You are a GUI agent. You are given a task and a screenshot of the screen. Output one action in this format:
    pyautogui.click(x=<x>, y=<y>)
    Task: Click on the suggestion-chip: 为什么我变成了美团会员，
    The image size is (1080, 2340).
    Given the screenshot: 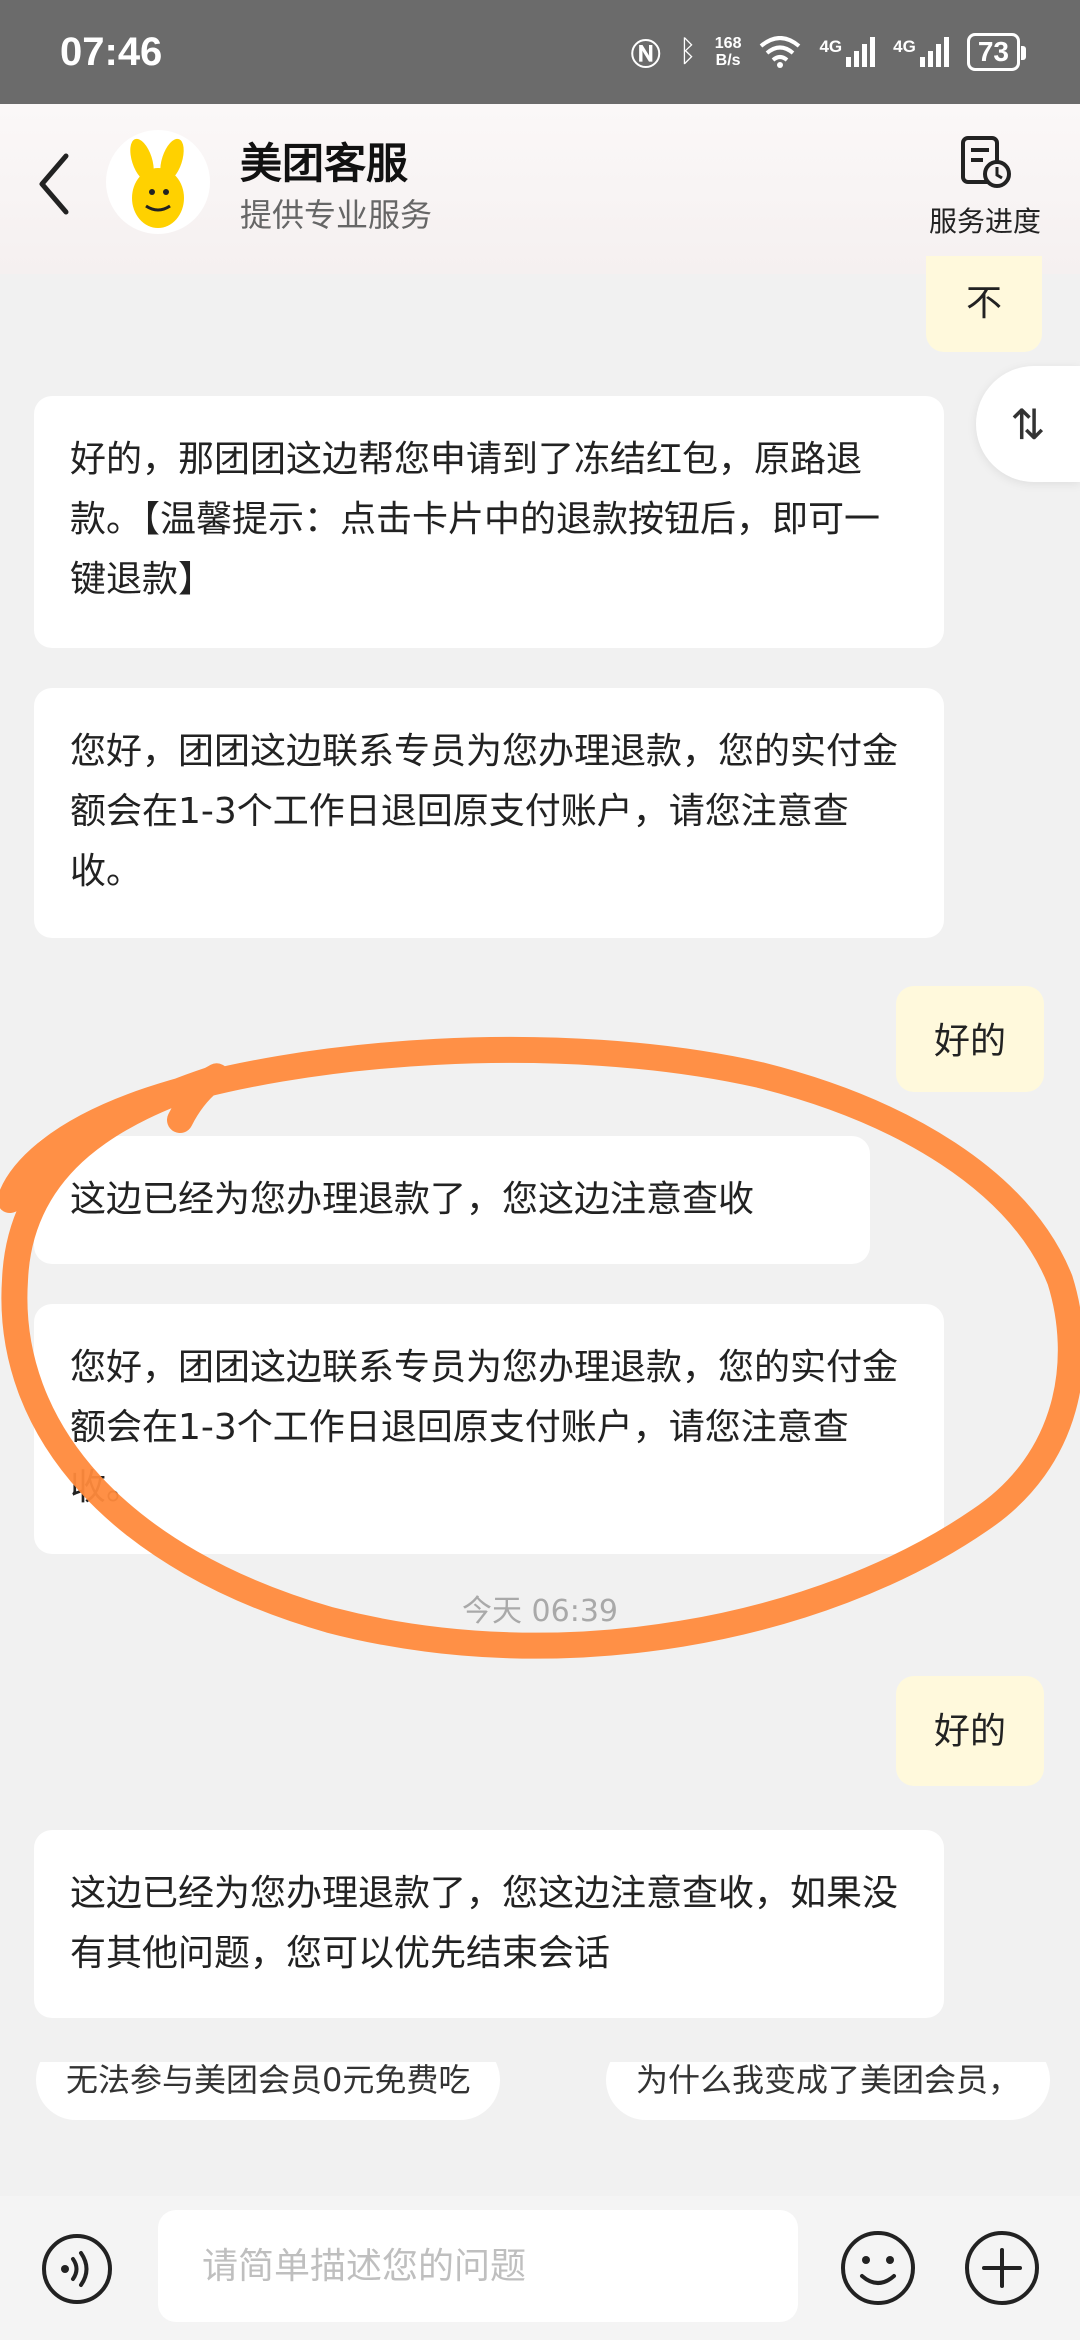 What is the action you would take?
    pyautogui.click(x=828, y=2091)
    